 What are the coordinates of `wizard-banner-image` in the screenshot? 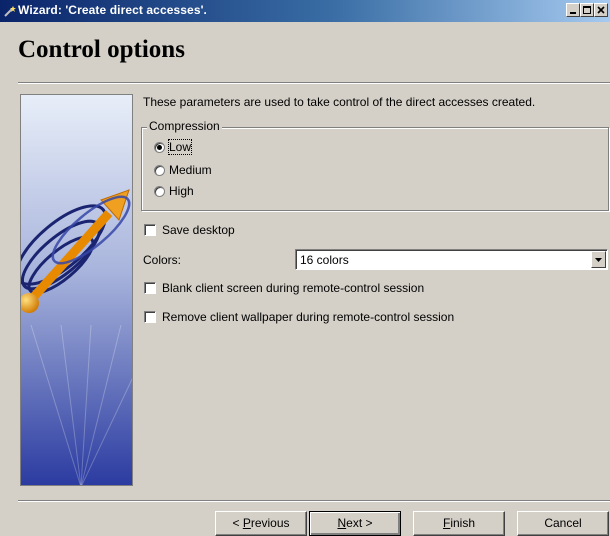 It's located at (76, 290).